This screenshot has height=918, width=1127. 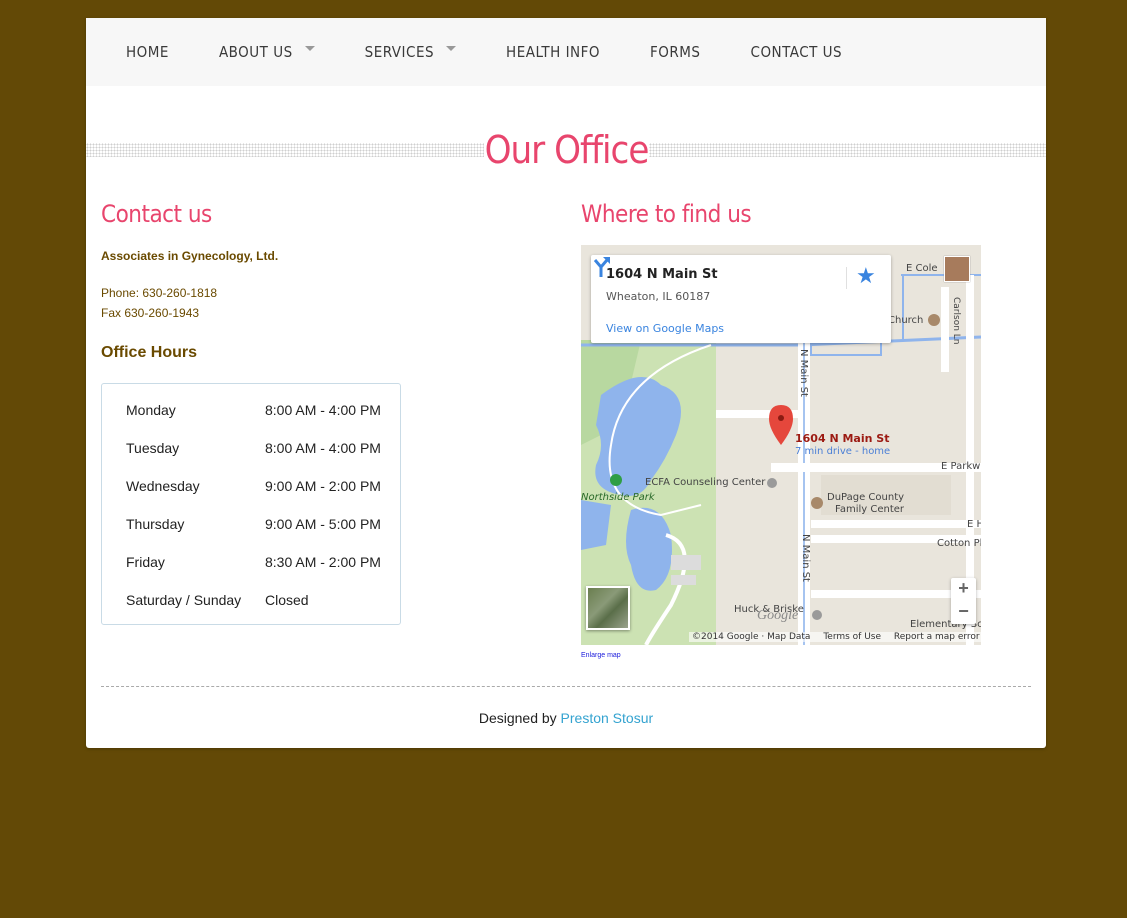 I want to click on nav-services-label: SERVICES, so click(x=399, y=52).